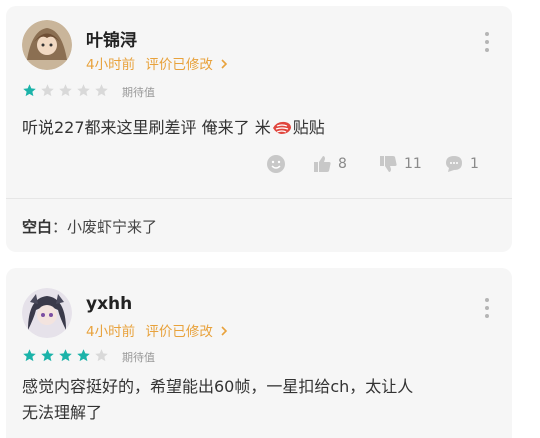 This screenshot has height=438, width=540. Describe the element at coordinates (308, 127) in the screenshot. I see `review-text-part: 贴贴` at that location.